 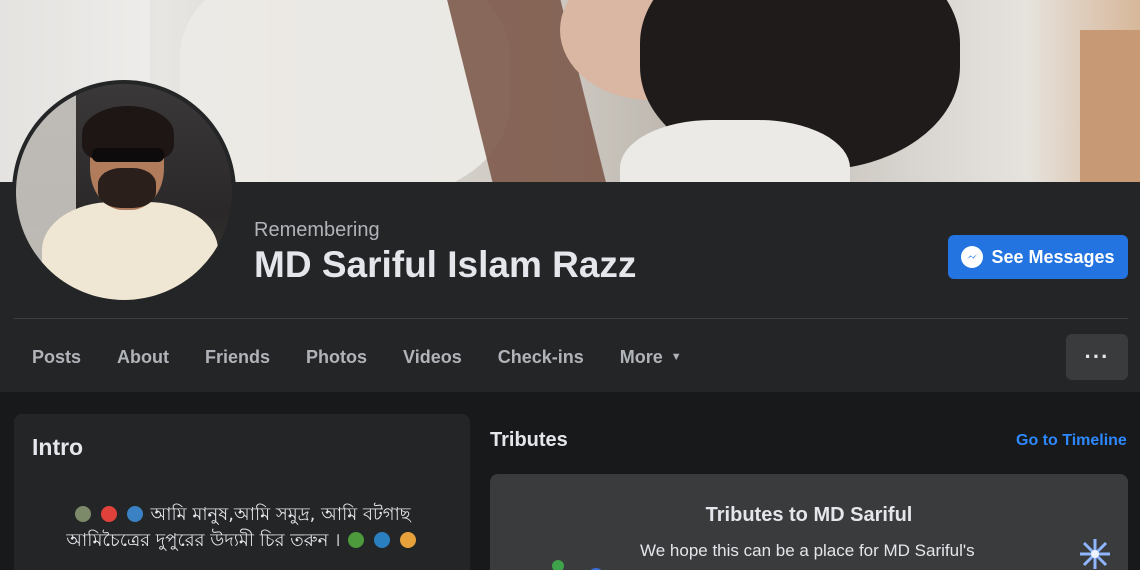 I want to click on tab-more: More ▼, so click(x=651, y=357).